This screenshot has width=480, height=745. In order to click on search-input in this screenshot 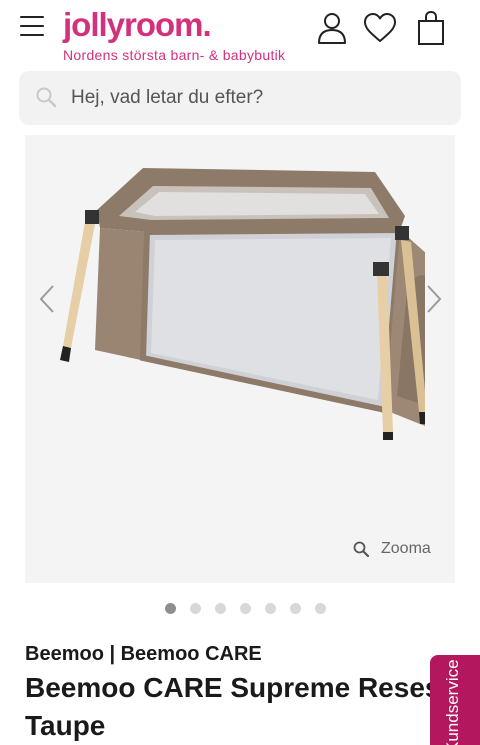, I will do `click(261, 98)`.